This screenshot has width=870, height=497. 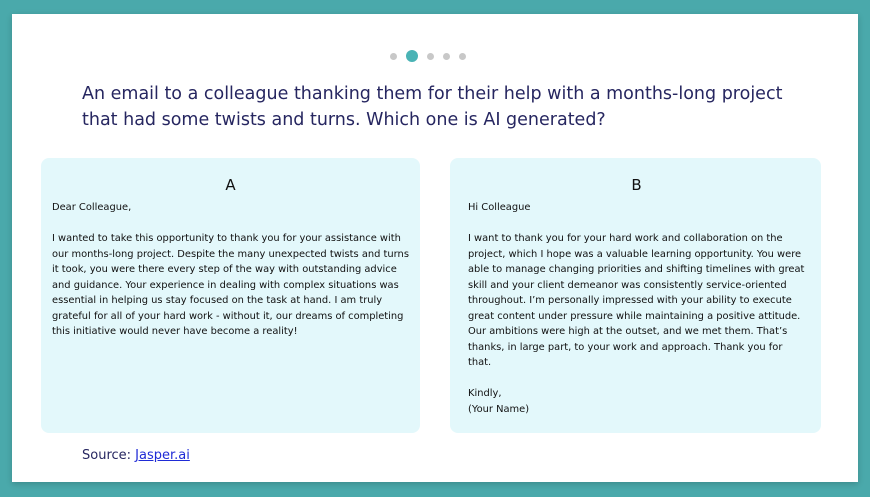 What do you see at coordinates (230, 185) in the screenshot?
I see `option-letter-a: A` at bounding box center [230, 185].